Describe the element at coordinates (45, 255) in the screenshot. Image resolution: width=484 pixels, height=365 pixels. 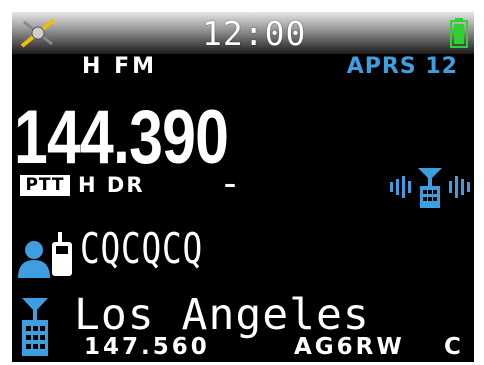
I see `radio-user-icon` at that location.